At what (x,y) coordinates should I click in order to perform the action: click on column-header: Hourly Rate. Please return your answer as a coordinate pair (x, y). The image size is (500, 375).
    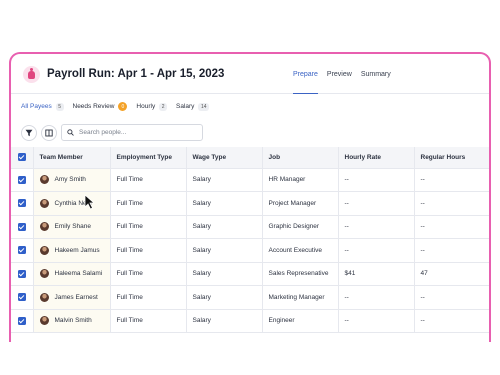
    Looking at the image, I should click on (376, 158).